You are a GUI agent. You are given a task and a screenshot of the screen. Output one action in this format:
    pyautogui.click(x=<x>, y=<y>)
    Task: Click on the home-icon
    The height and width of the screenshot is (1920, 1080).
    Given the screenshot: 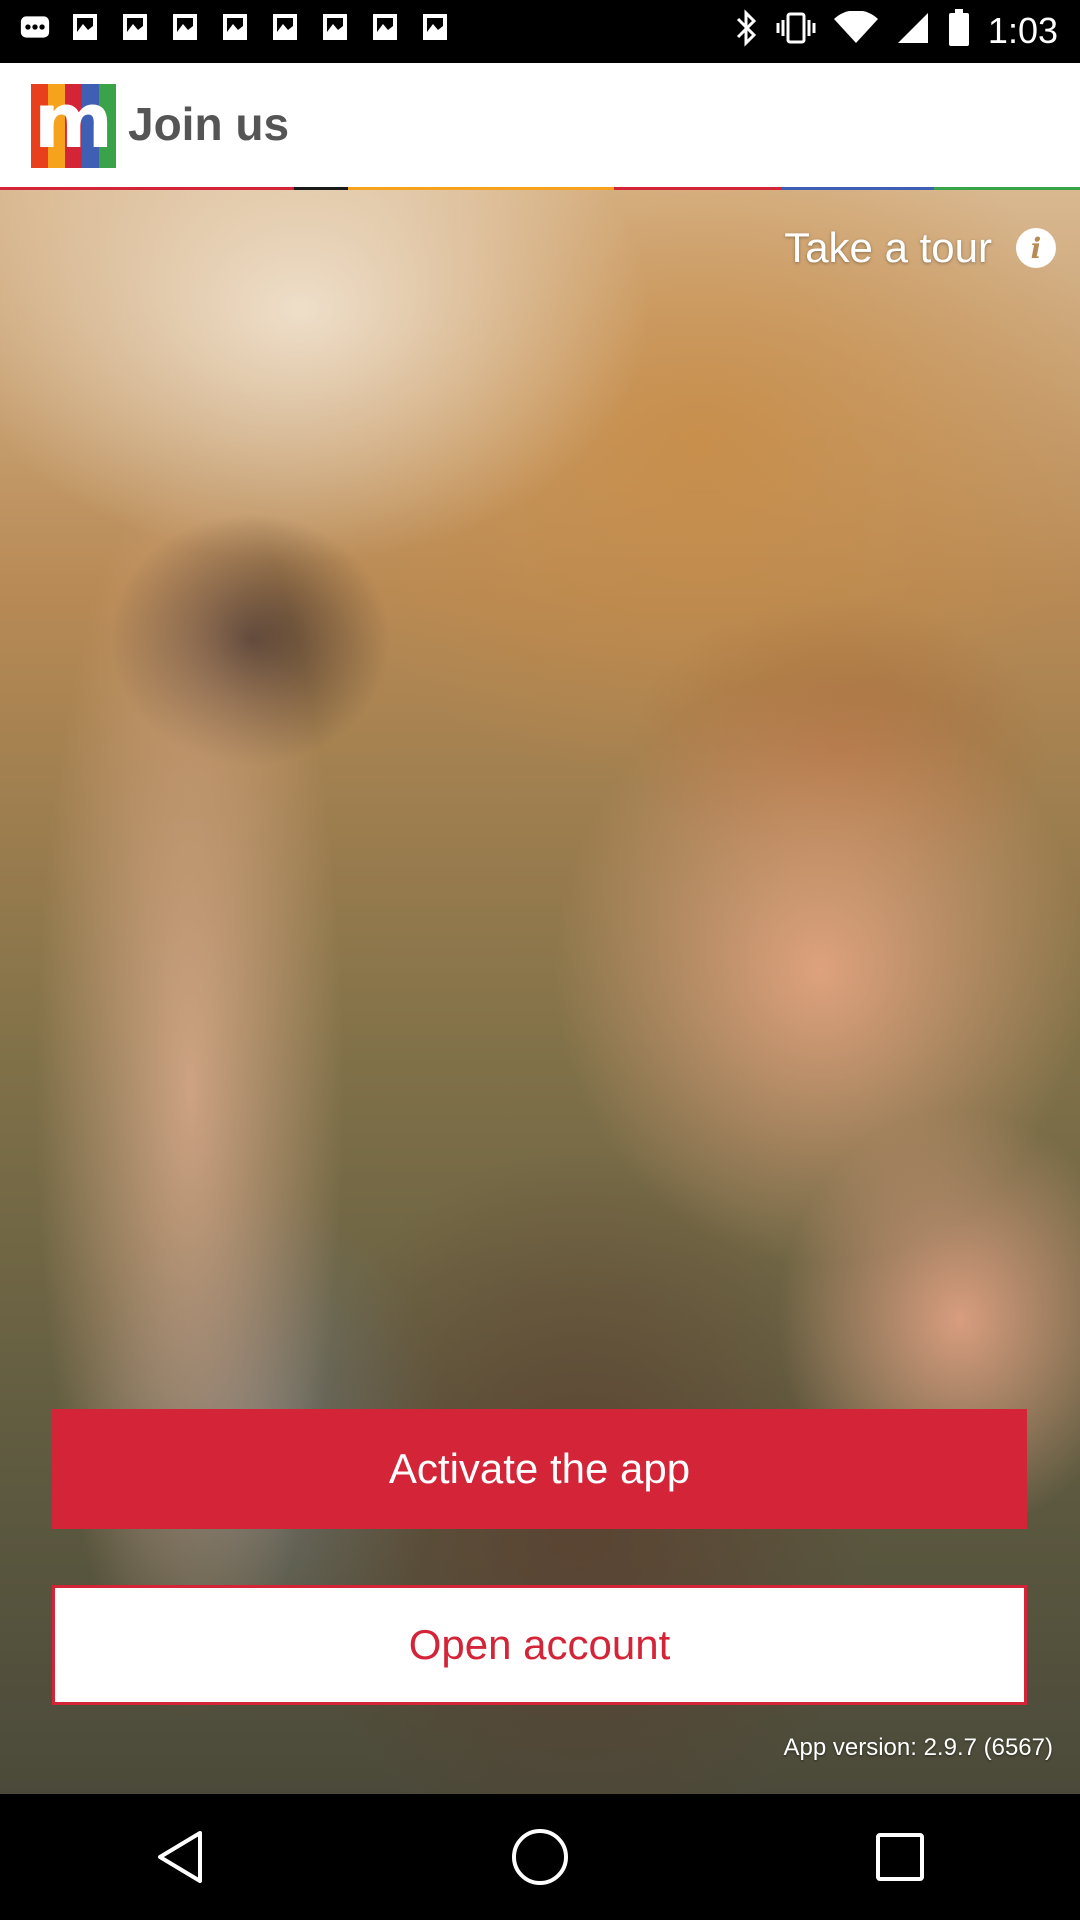 What is the action you would take?
    pyautogui.click(x=540, y=1857)
    